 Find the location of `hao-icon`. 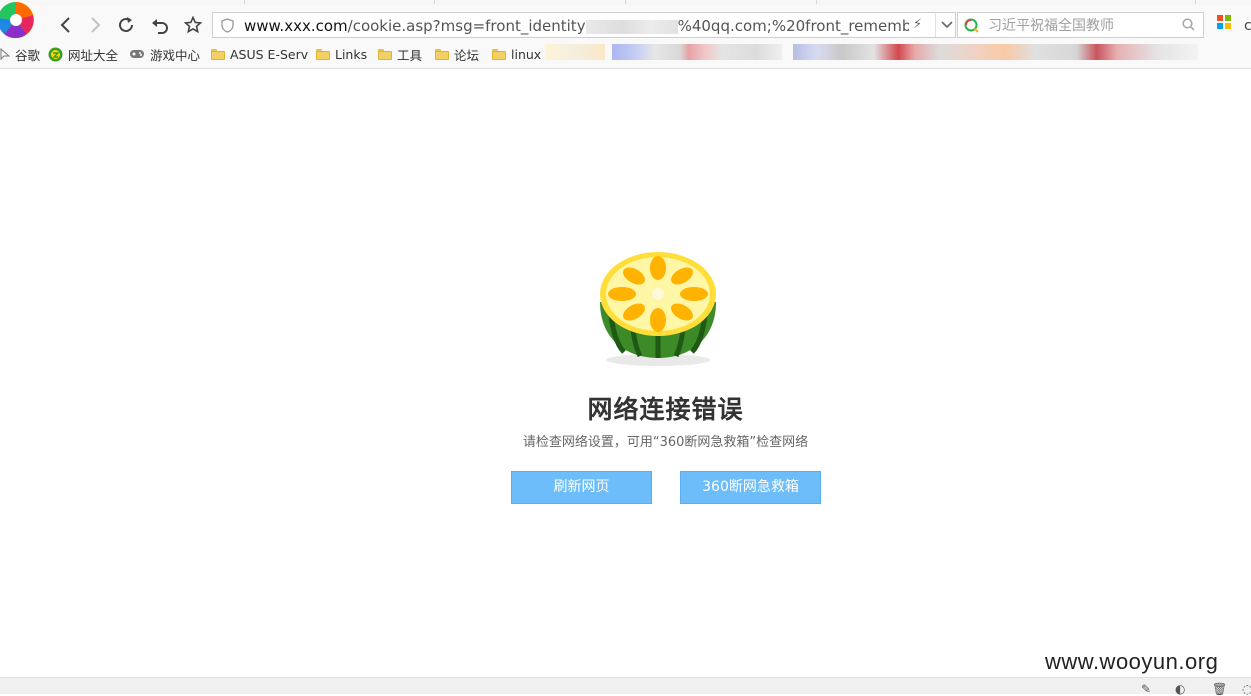

hao-icon is located at coordinates (55, 54).